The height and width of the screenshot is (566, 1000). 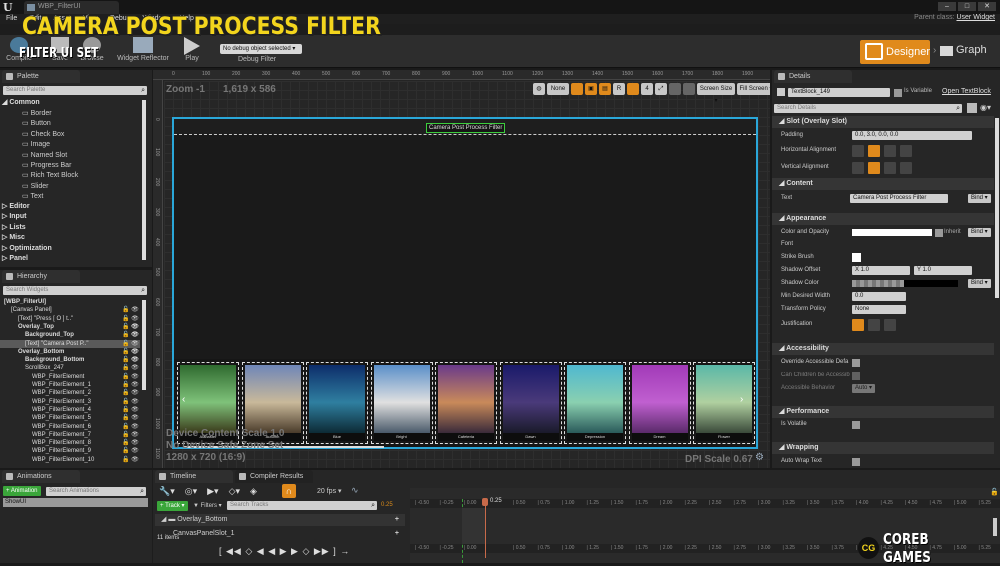 I want to click on details-tab: Details, so click(x=813, y=76).